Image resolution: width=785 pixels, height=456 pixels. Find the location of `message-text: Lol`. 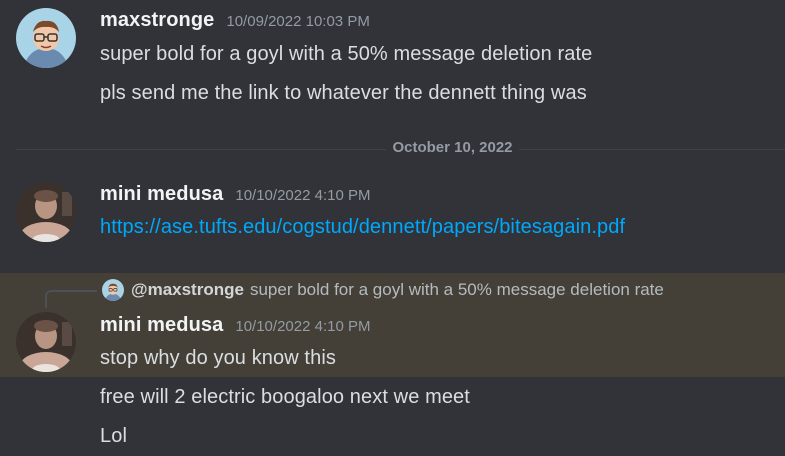

message-text: Lol is located at coordinates (113, 436).